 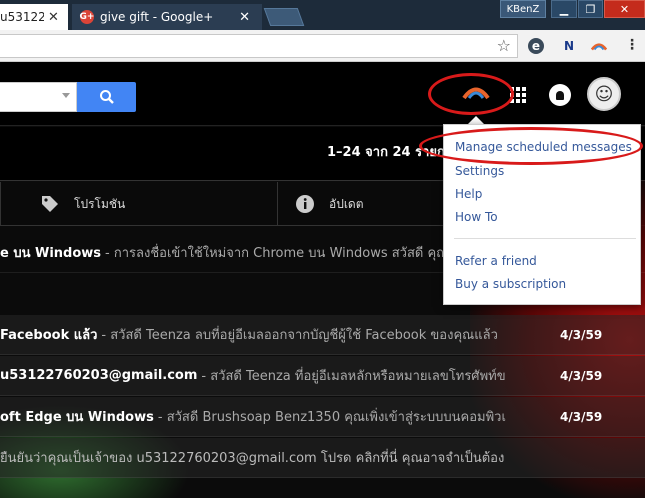 What do you see at coordinates (66, 95) in the screenshot?
I see `chevron-down-icon` at bounding box center [66, 95].